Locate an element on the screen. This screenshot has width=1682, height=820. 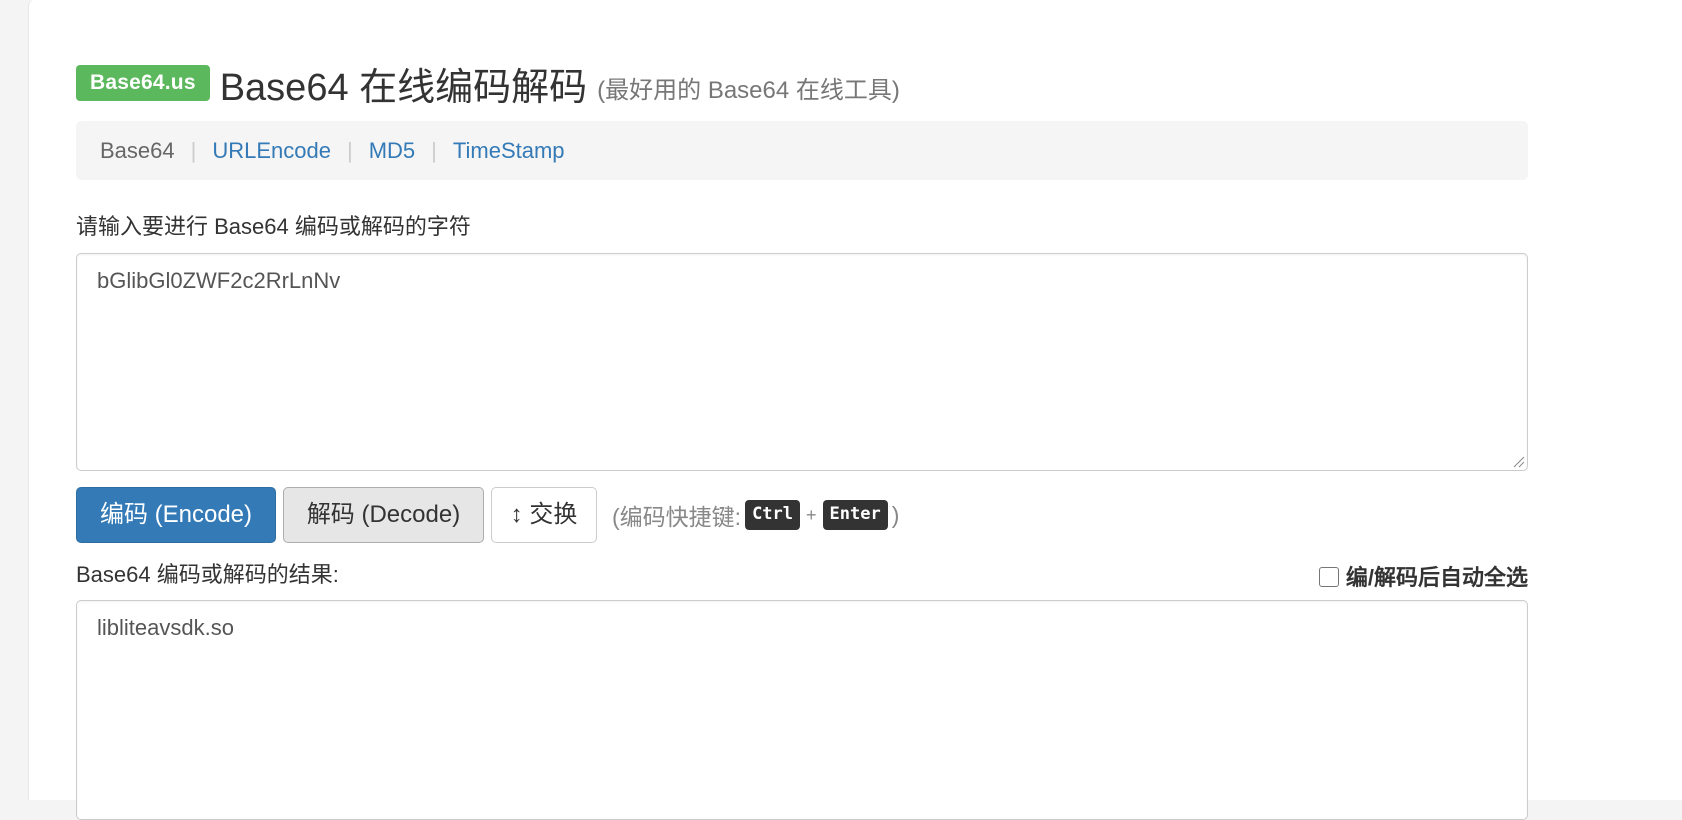
output-text: libliteavsdk.so is located at coordinates (165, 627).